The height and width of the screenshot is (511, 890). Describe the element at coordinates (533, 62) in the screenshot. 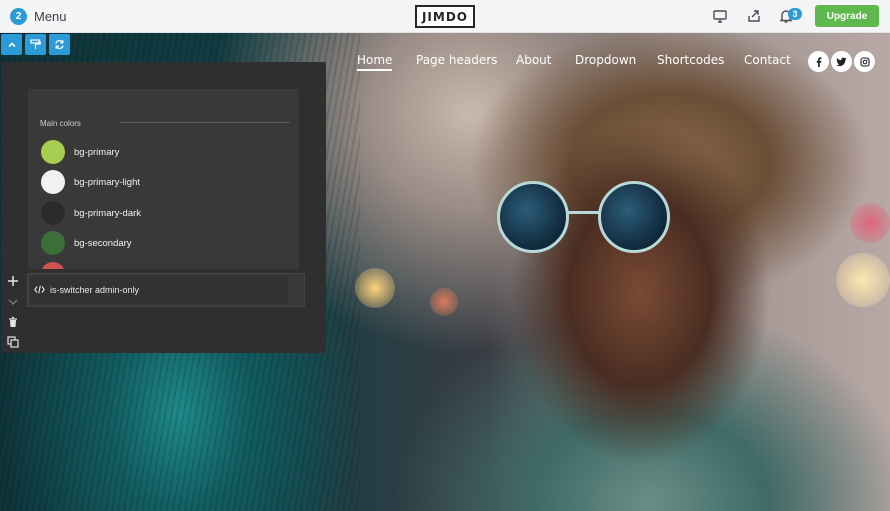

I see `nav-about: About` at that location.